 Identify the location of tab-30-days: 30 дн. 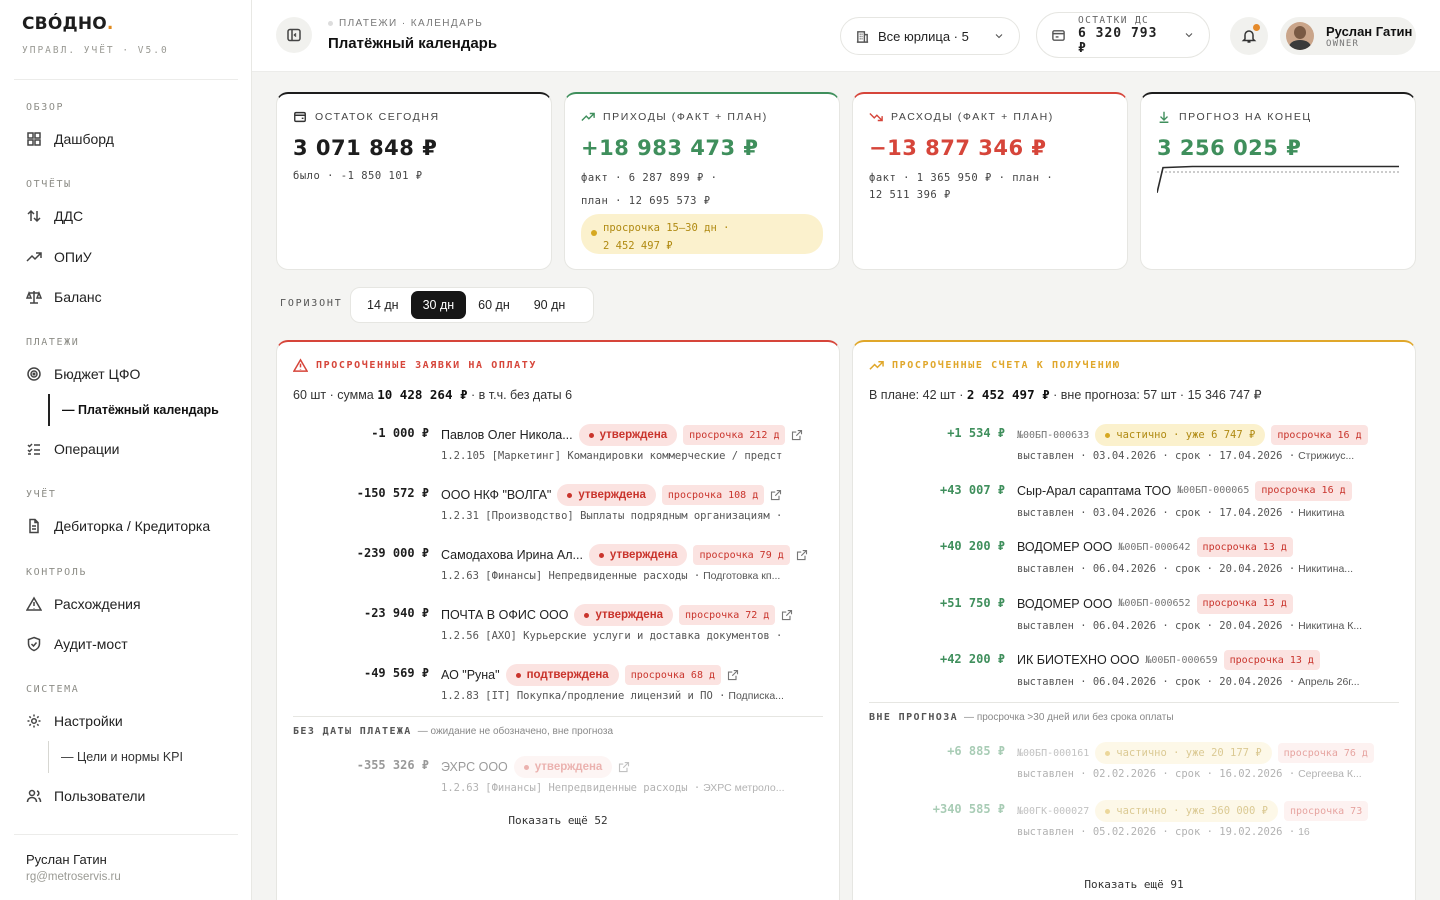
(438, 305).